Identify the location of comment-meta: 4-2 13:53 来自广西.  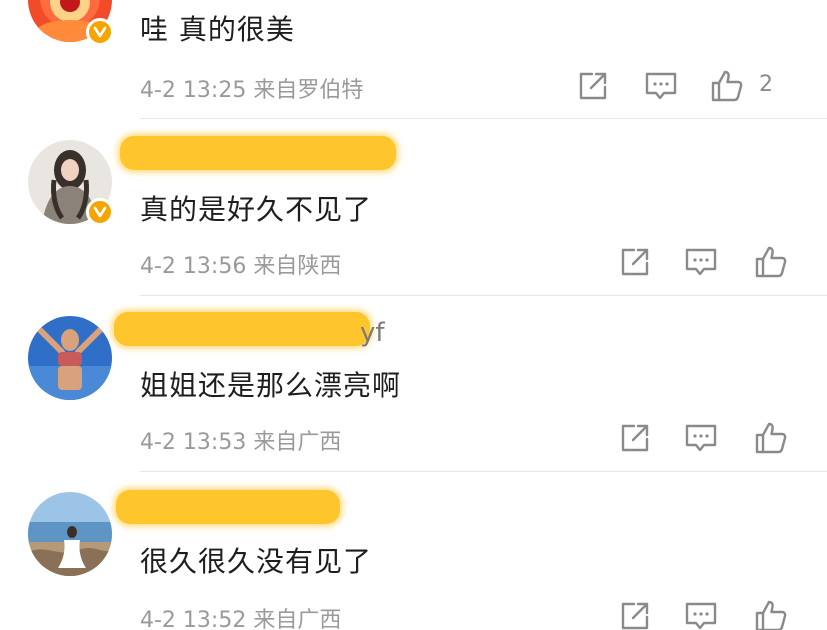
(241, 442).